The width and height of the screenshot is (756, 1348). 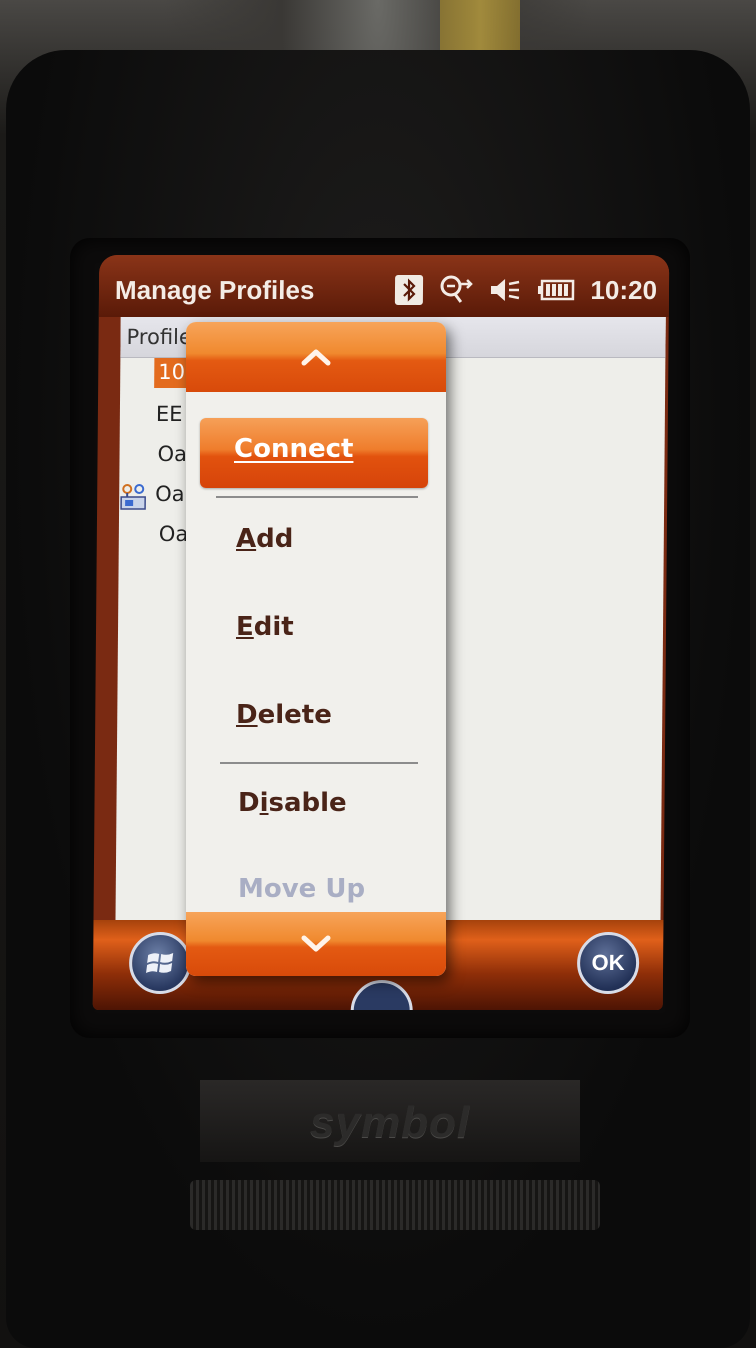 I want to click on chevron-down-icon, so click(x=316, y=943).